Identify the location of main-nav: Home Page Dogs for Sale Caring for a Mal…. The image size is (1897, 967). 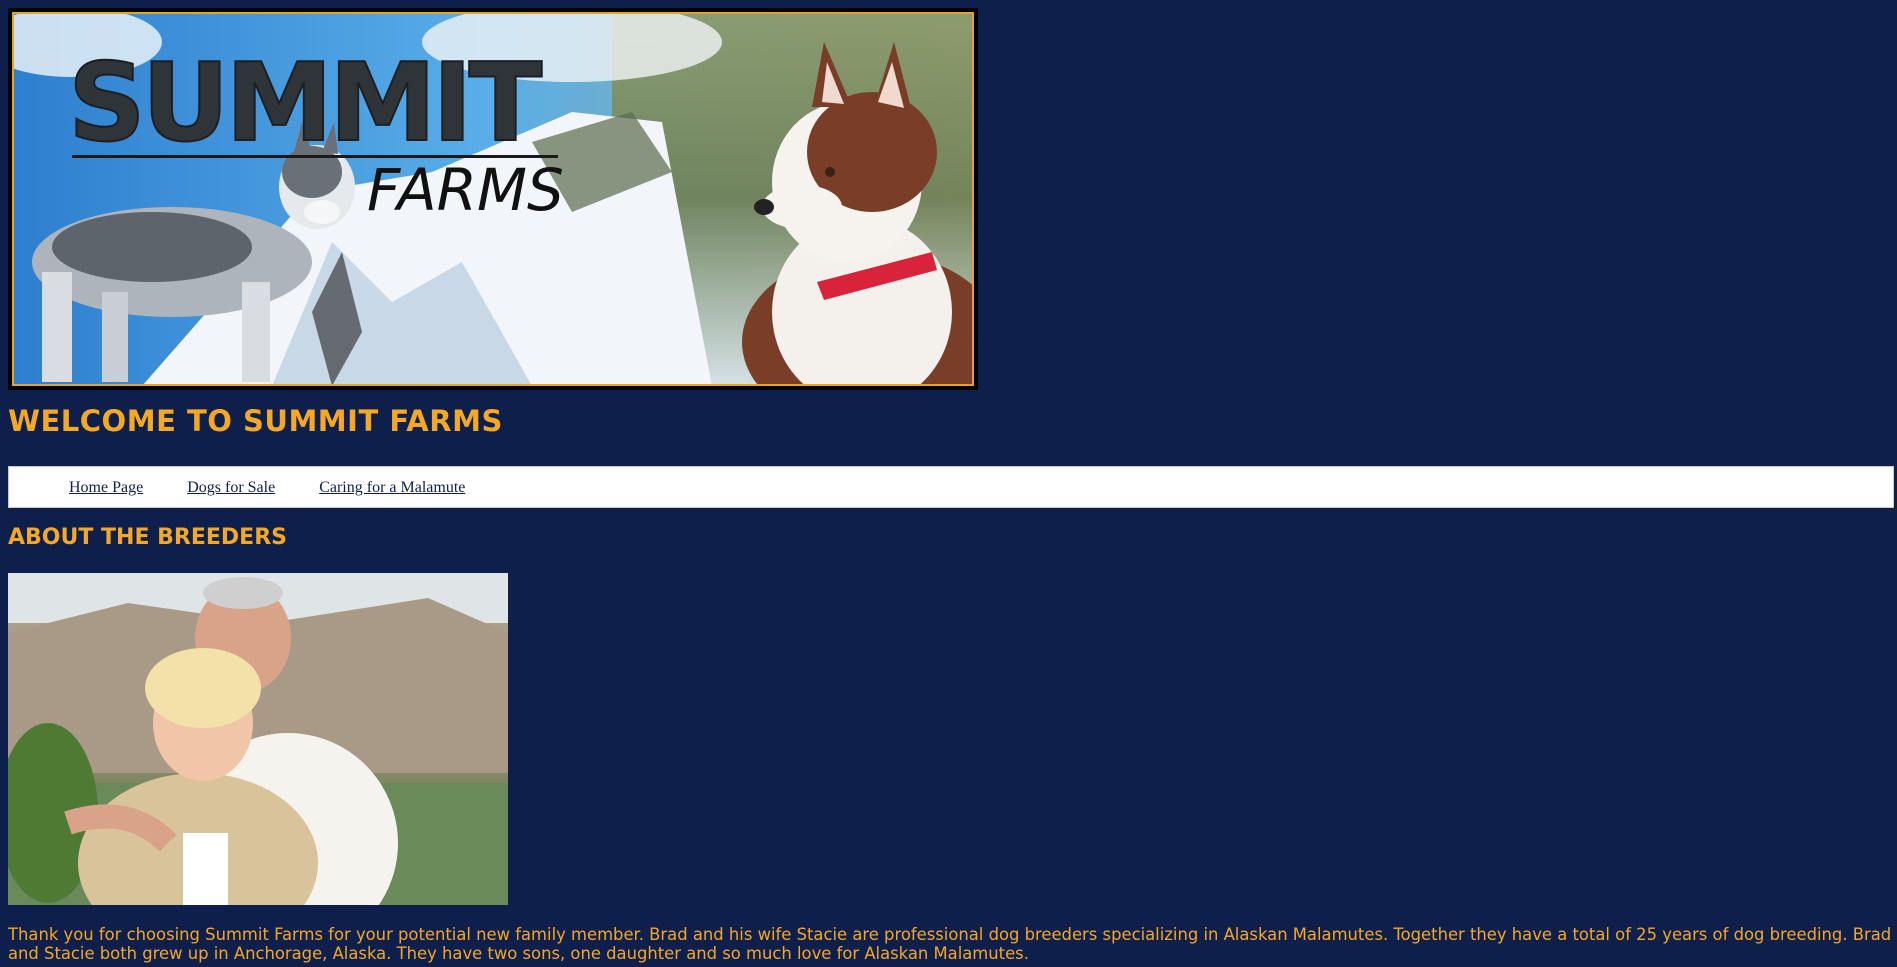
(951, 487).